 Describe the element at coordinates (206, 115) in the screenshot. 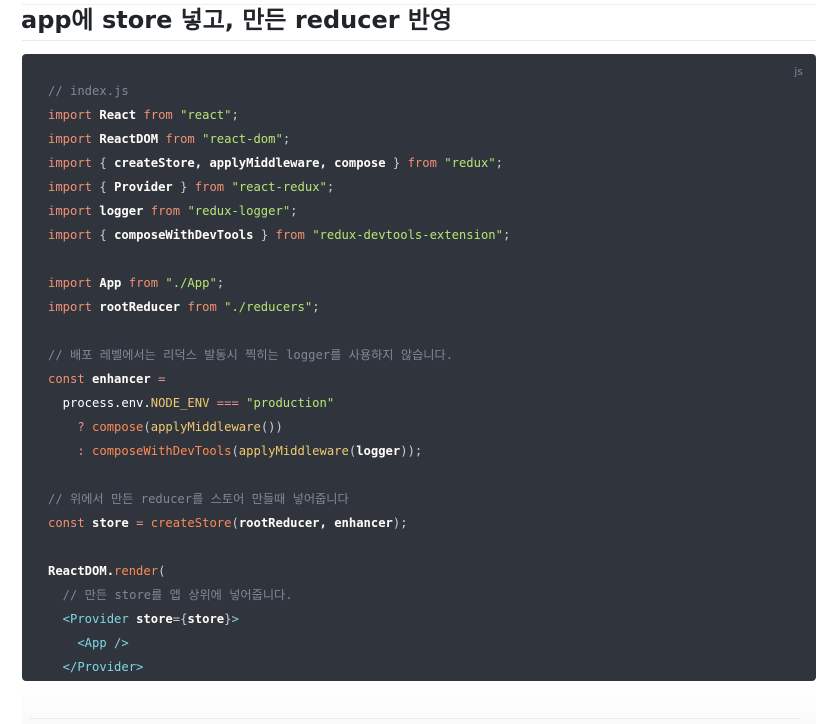

I see `code-token: "react"` at that location.